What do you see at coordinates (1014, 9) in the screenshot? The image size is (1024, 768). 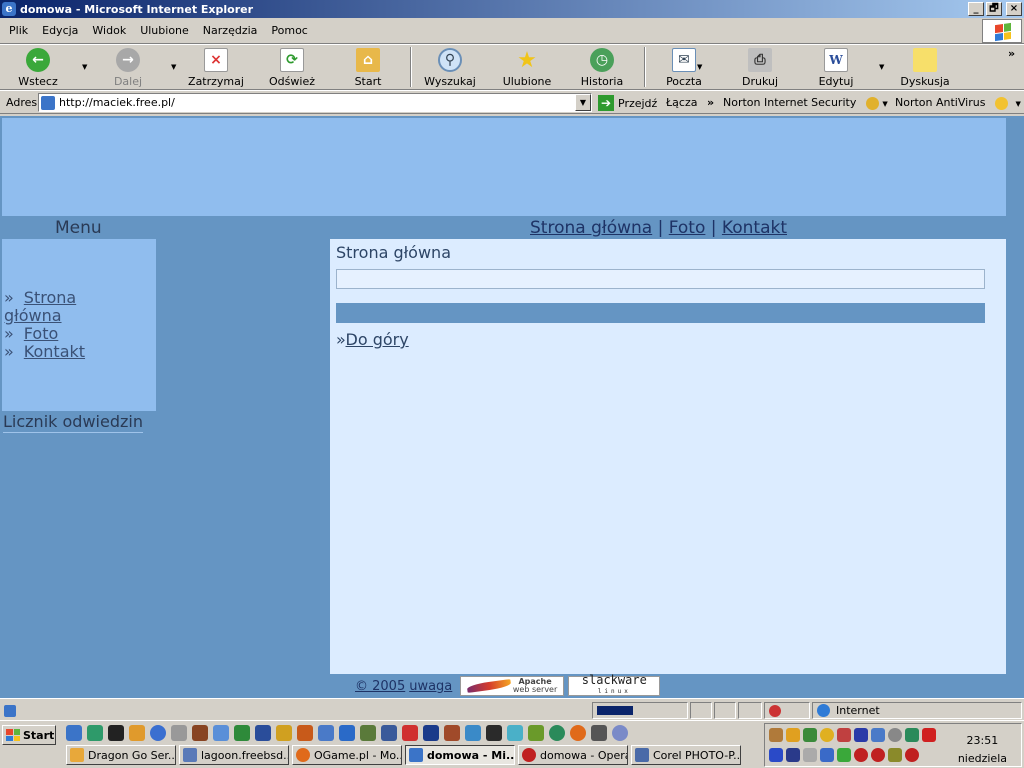 I see `close-button: ×` at bounding box center [1014, 9].